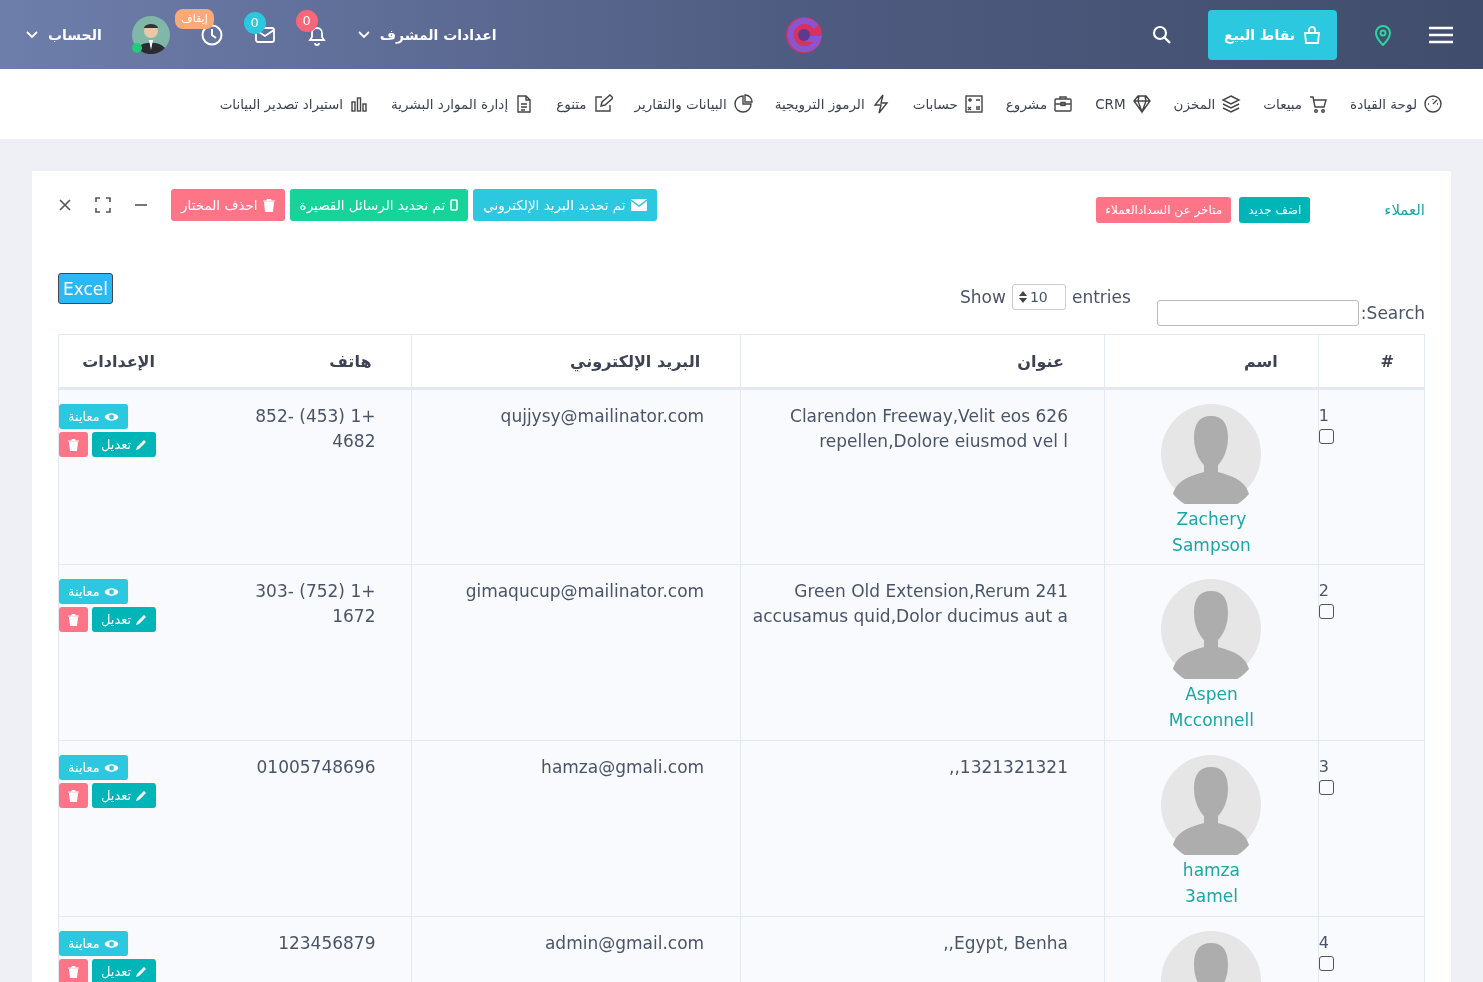 This screenshot has height=982, width=1483. I want to click on fullscreen-icon, so click(103, 205).